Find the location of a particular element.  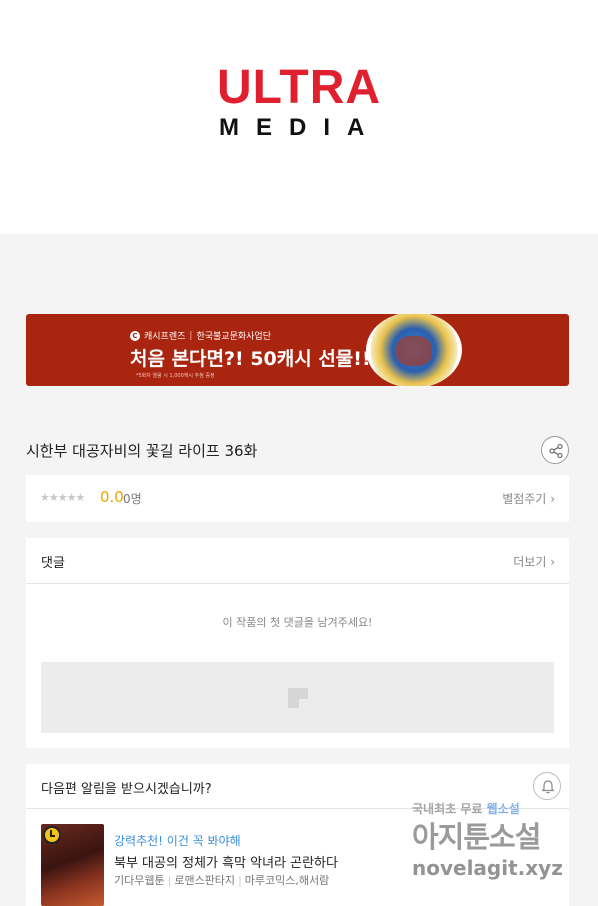

recommended-title-meta: 기다무웹툰 | 로맨스판타지 | 마루코믹스,해서람 is located at coordinates (222, 880).